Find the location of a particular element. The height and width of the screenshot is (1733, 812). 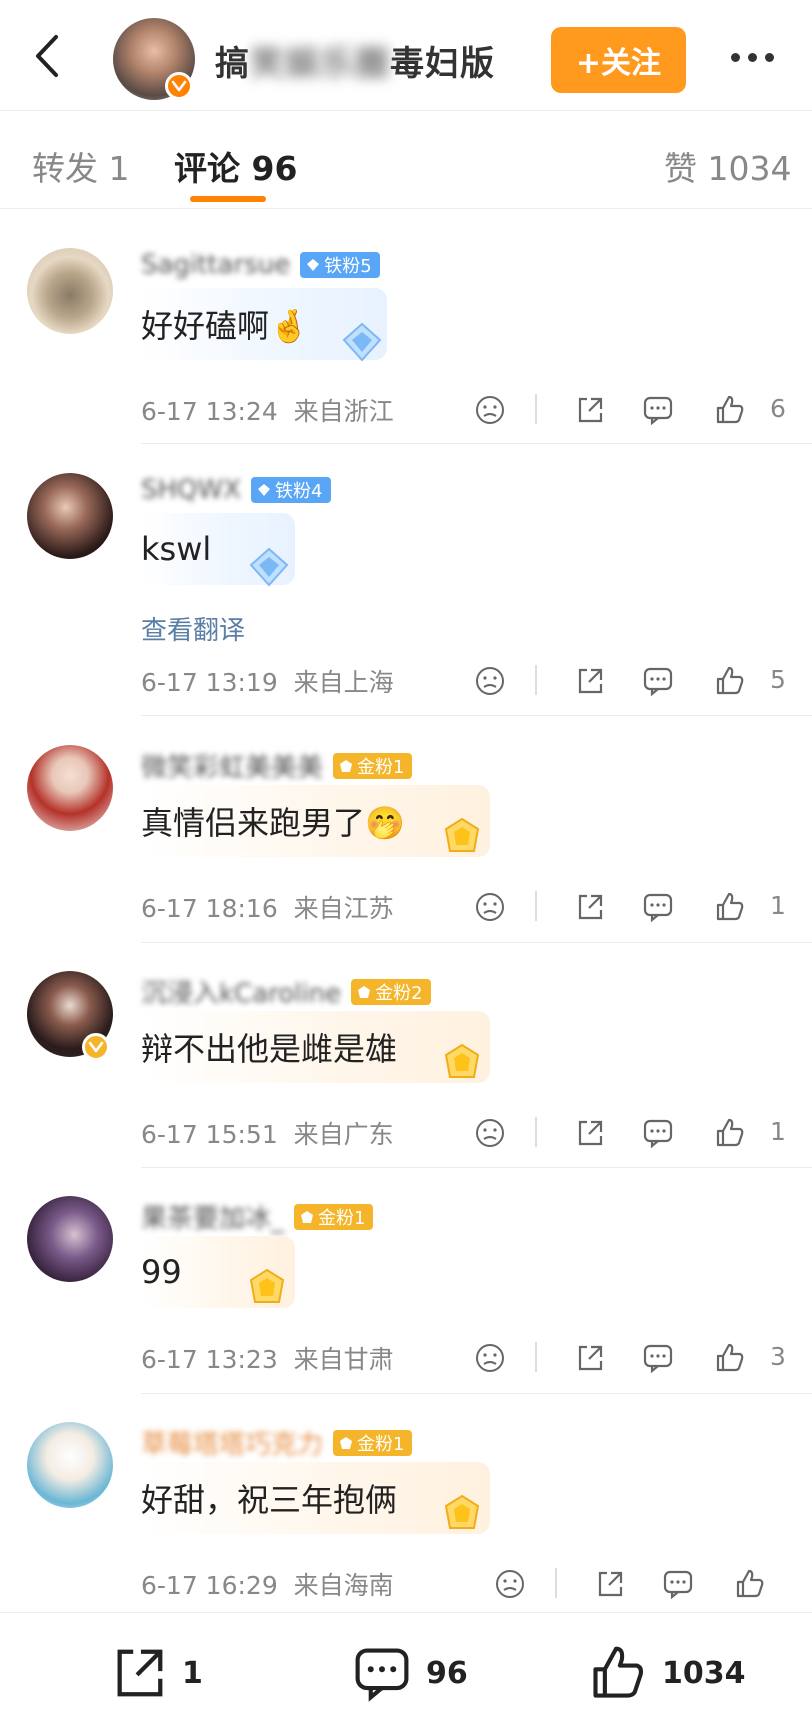

comment-bubble: 真情侣来跑男了🤭 is located at coordinates (315, 821).